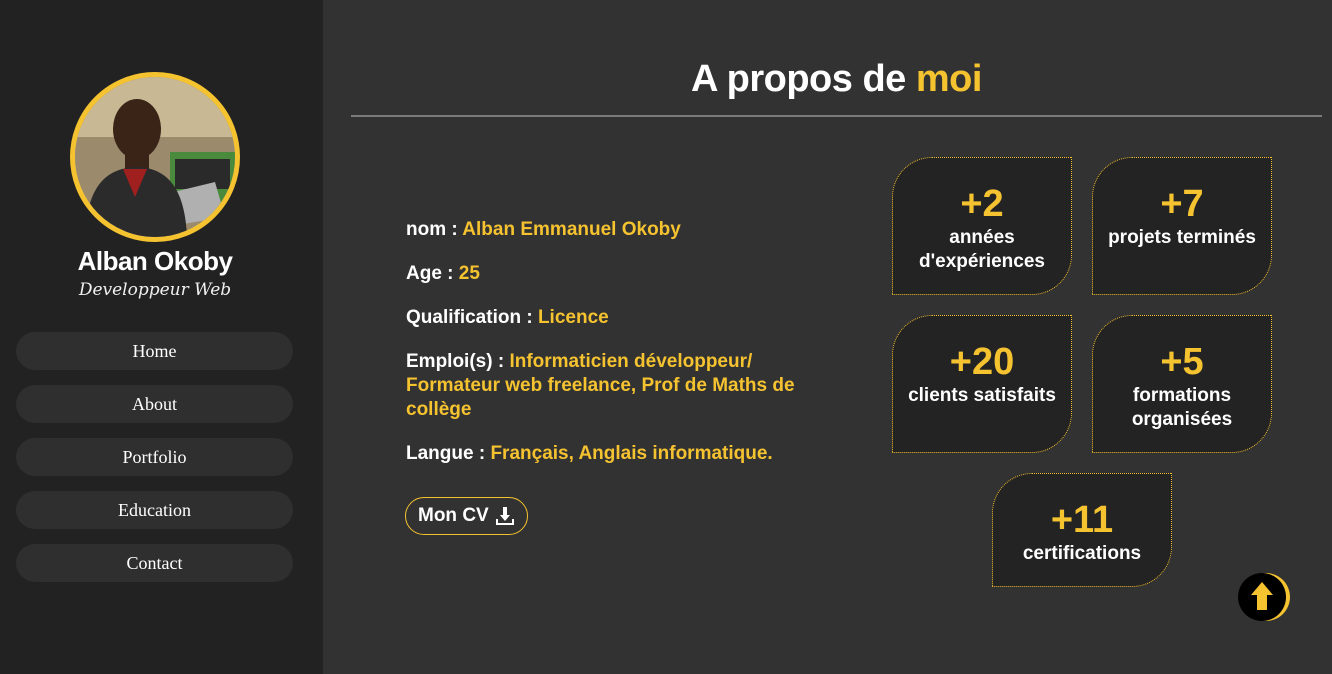 The image size is (1332, 674). I want to click on info-label: Age :, so click(432, 273).